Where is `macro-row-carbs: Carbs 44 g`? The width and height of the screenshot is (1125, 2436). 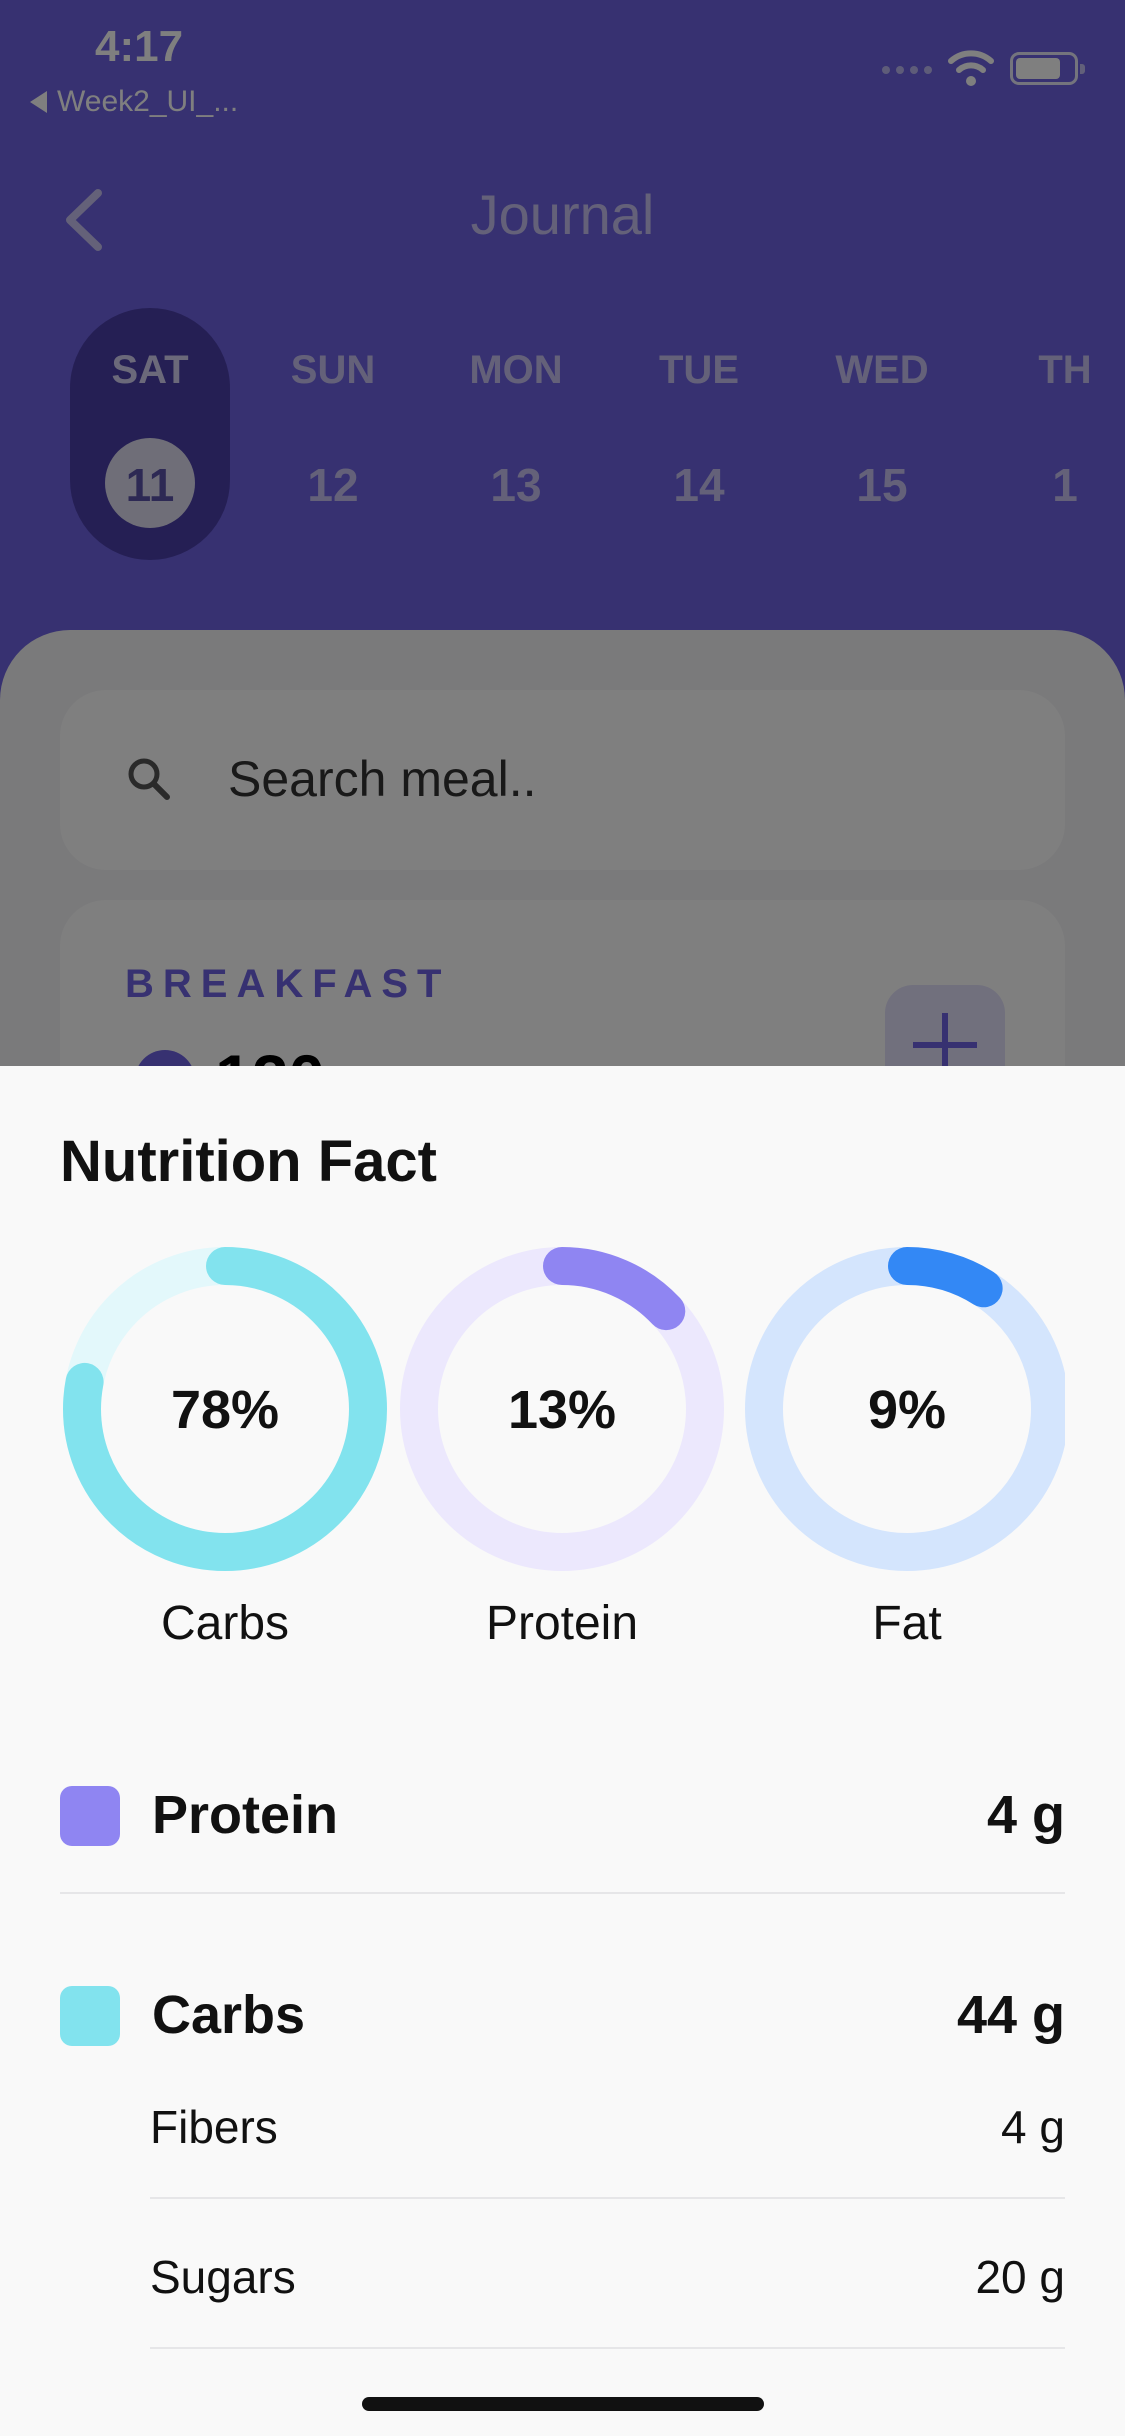 macro-row-carbs: Carbs 44 g is located at coordinates (562, 2016).